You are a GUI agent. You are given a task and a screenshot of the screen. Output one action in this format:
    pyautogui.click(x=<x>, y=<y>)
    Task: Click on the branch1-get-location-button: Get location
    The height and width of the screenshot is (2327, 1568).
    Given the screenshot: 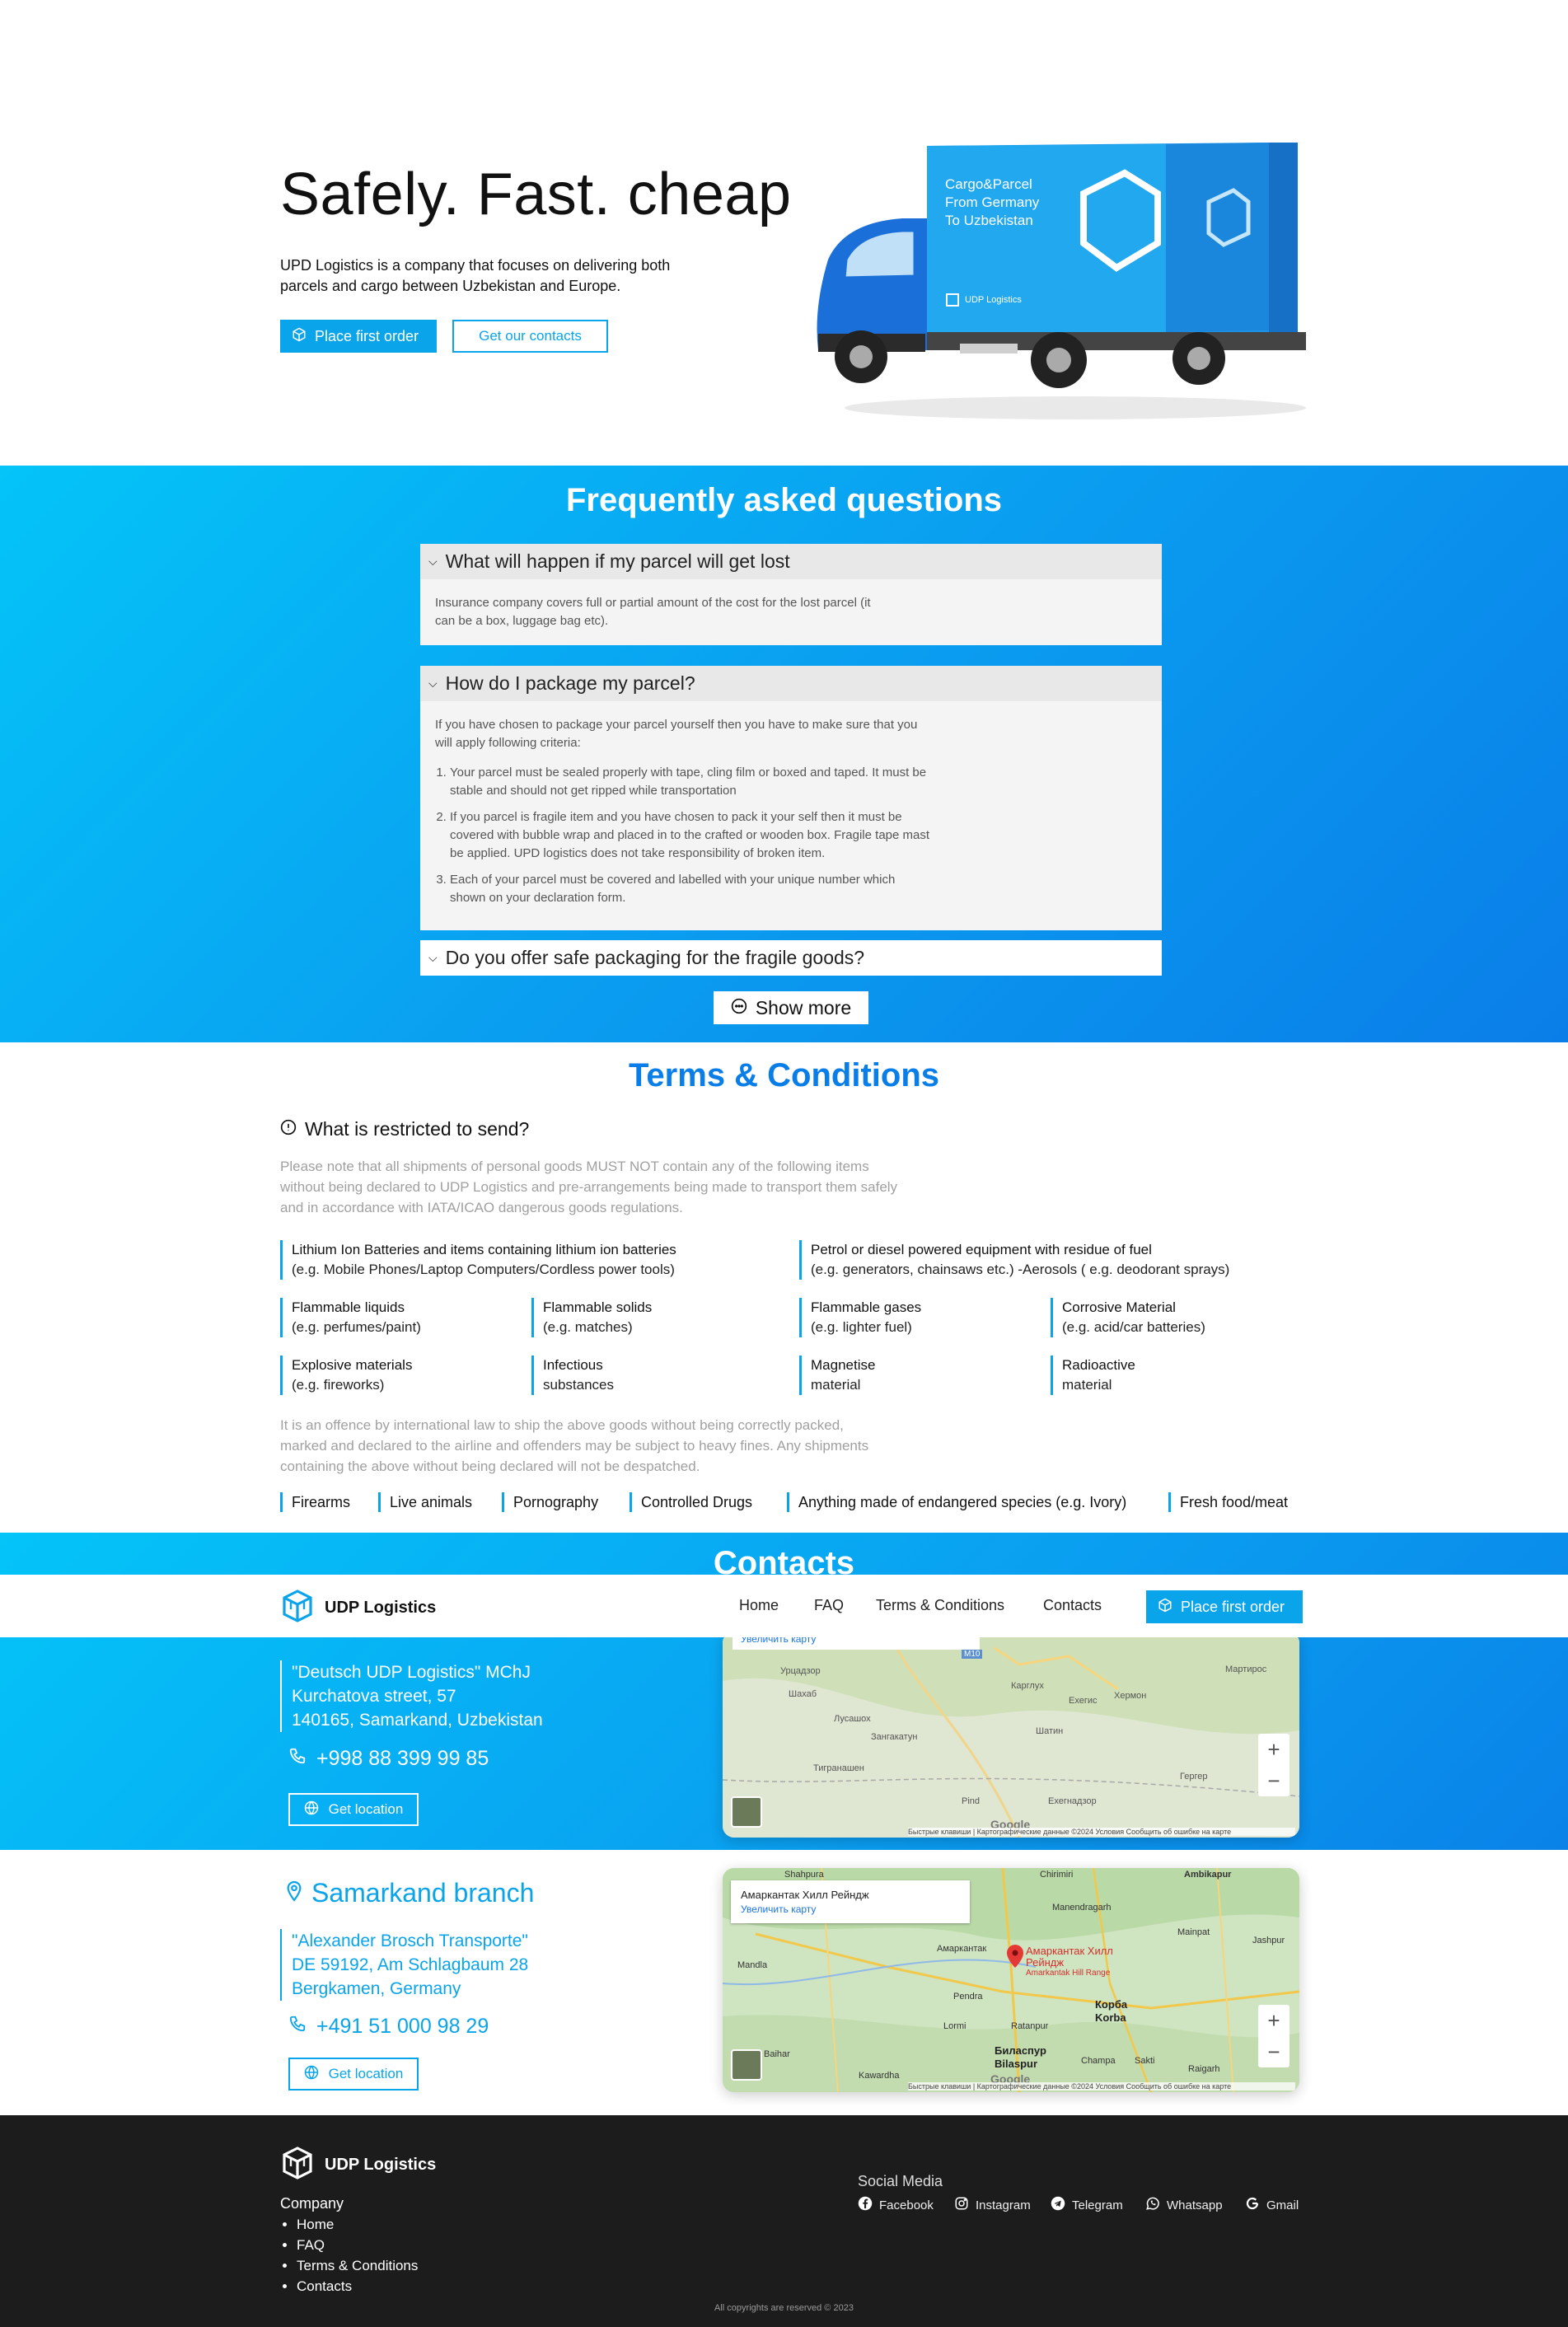 What is the action you would take?
    pyautogui.click(x=354, y=1809)
    